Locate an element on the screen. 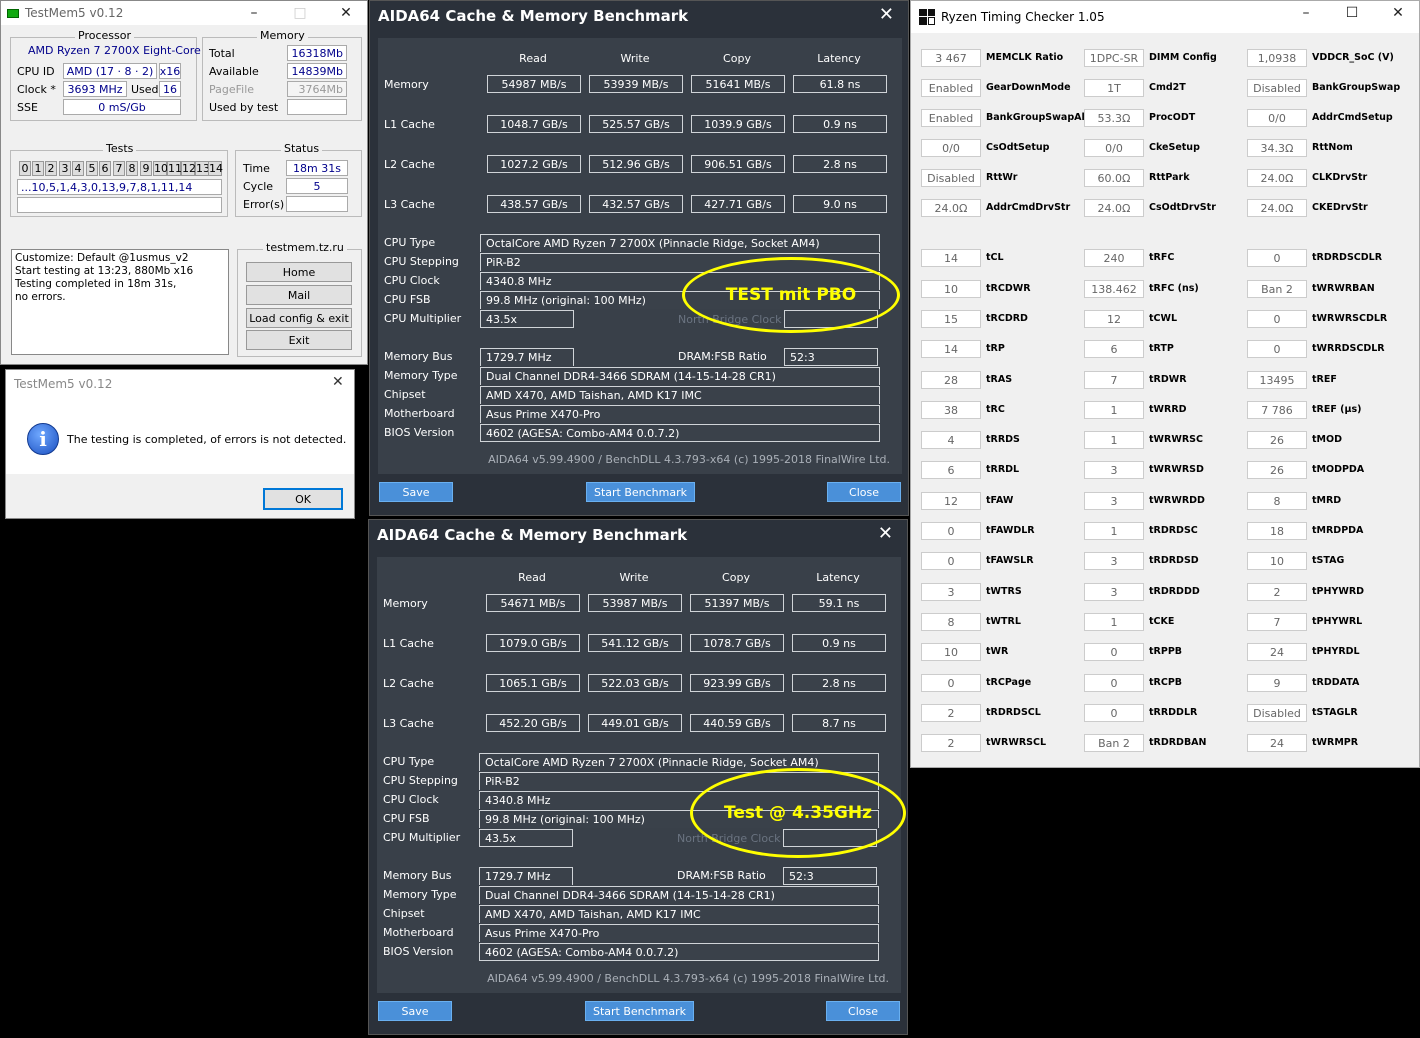 Image resolution: width=1420 pixels, height=1038 pixels. timing-name: tRDRDSCL is located at coordinates (1013, 712).